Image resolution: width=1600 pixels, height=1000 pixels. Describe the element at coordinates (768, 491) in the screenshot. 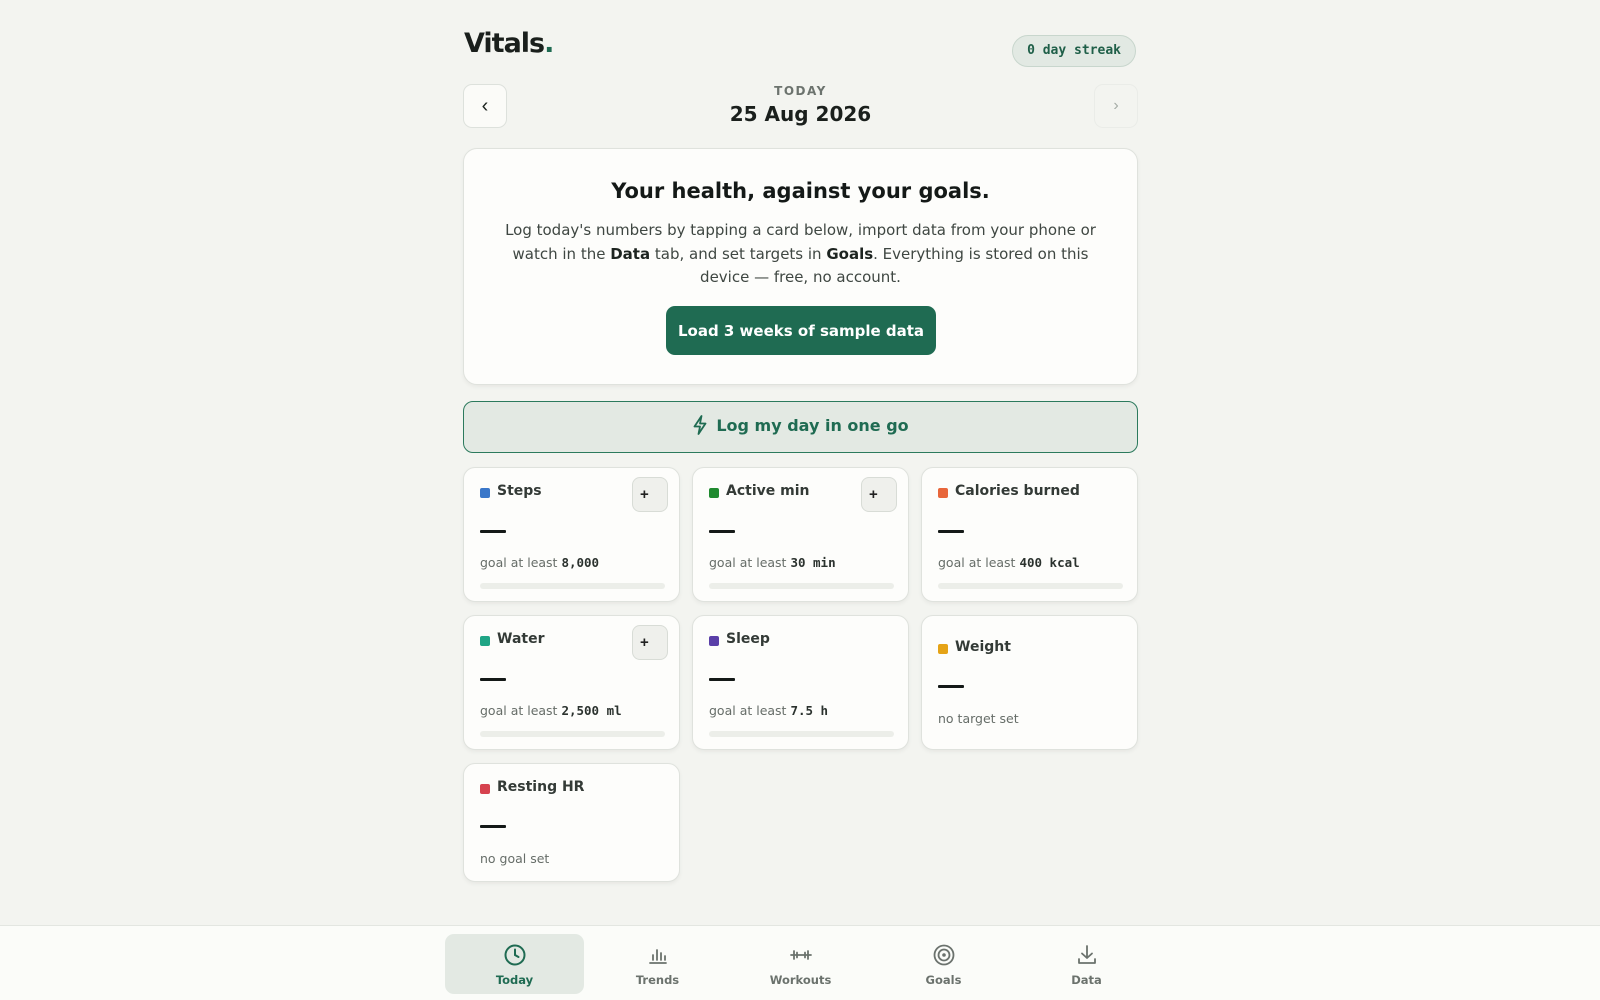

I see `metric-name: Active min` at that location.